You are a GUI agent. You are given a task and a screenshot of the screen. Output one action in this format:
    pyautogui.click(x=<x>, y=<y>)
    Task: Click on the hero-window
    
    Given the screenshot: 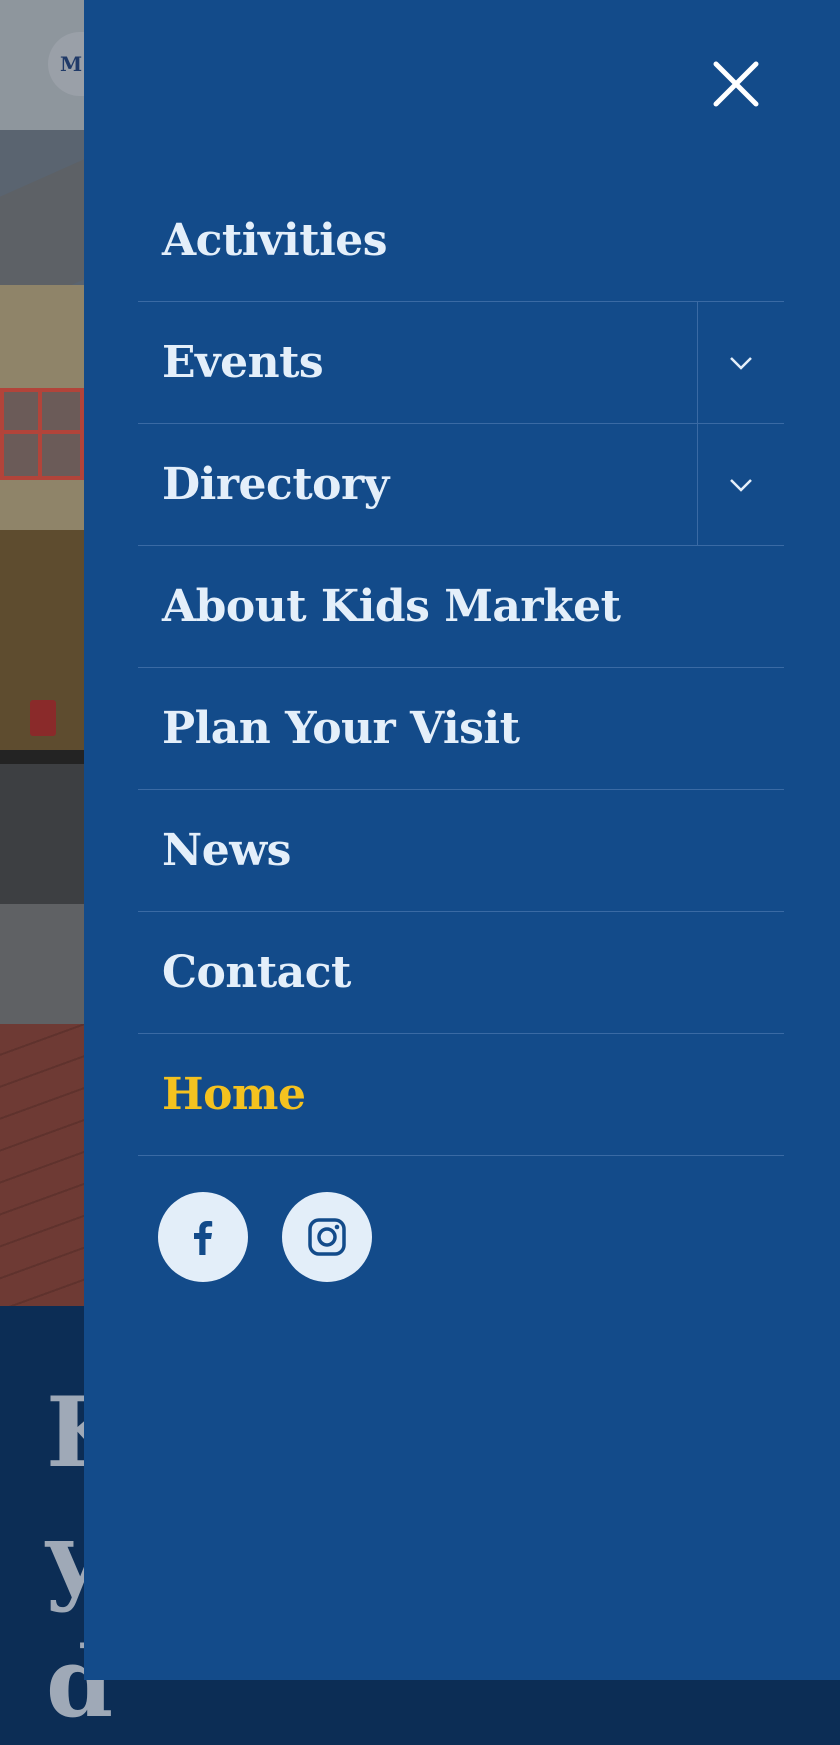 What is the action you would take?
    pyautogui.click(x=42, y=434)
    